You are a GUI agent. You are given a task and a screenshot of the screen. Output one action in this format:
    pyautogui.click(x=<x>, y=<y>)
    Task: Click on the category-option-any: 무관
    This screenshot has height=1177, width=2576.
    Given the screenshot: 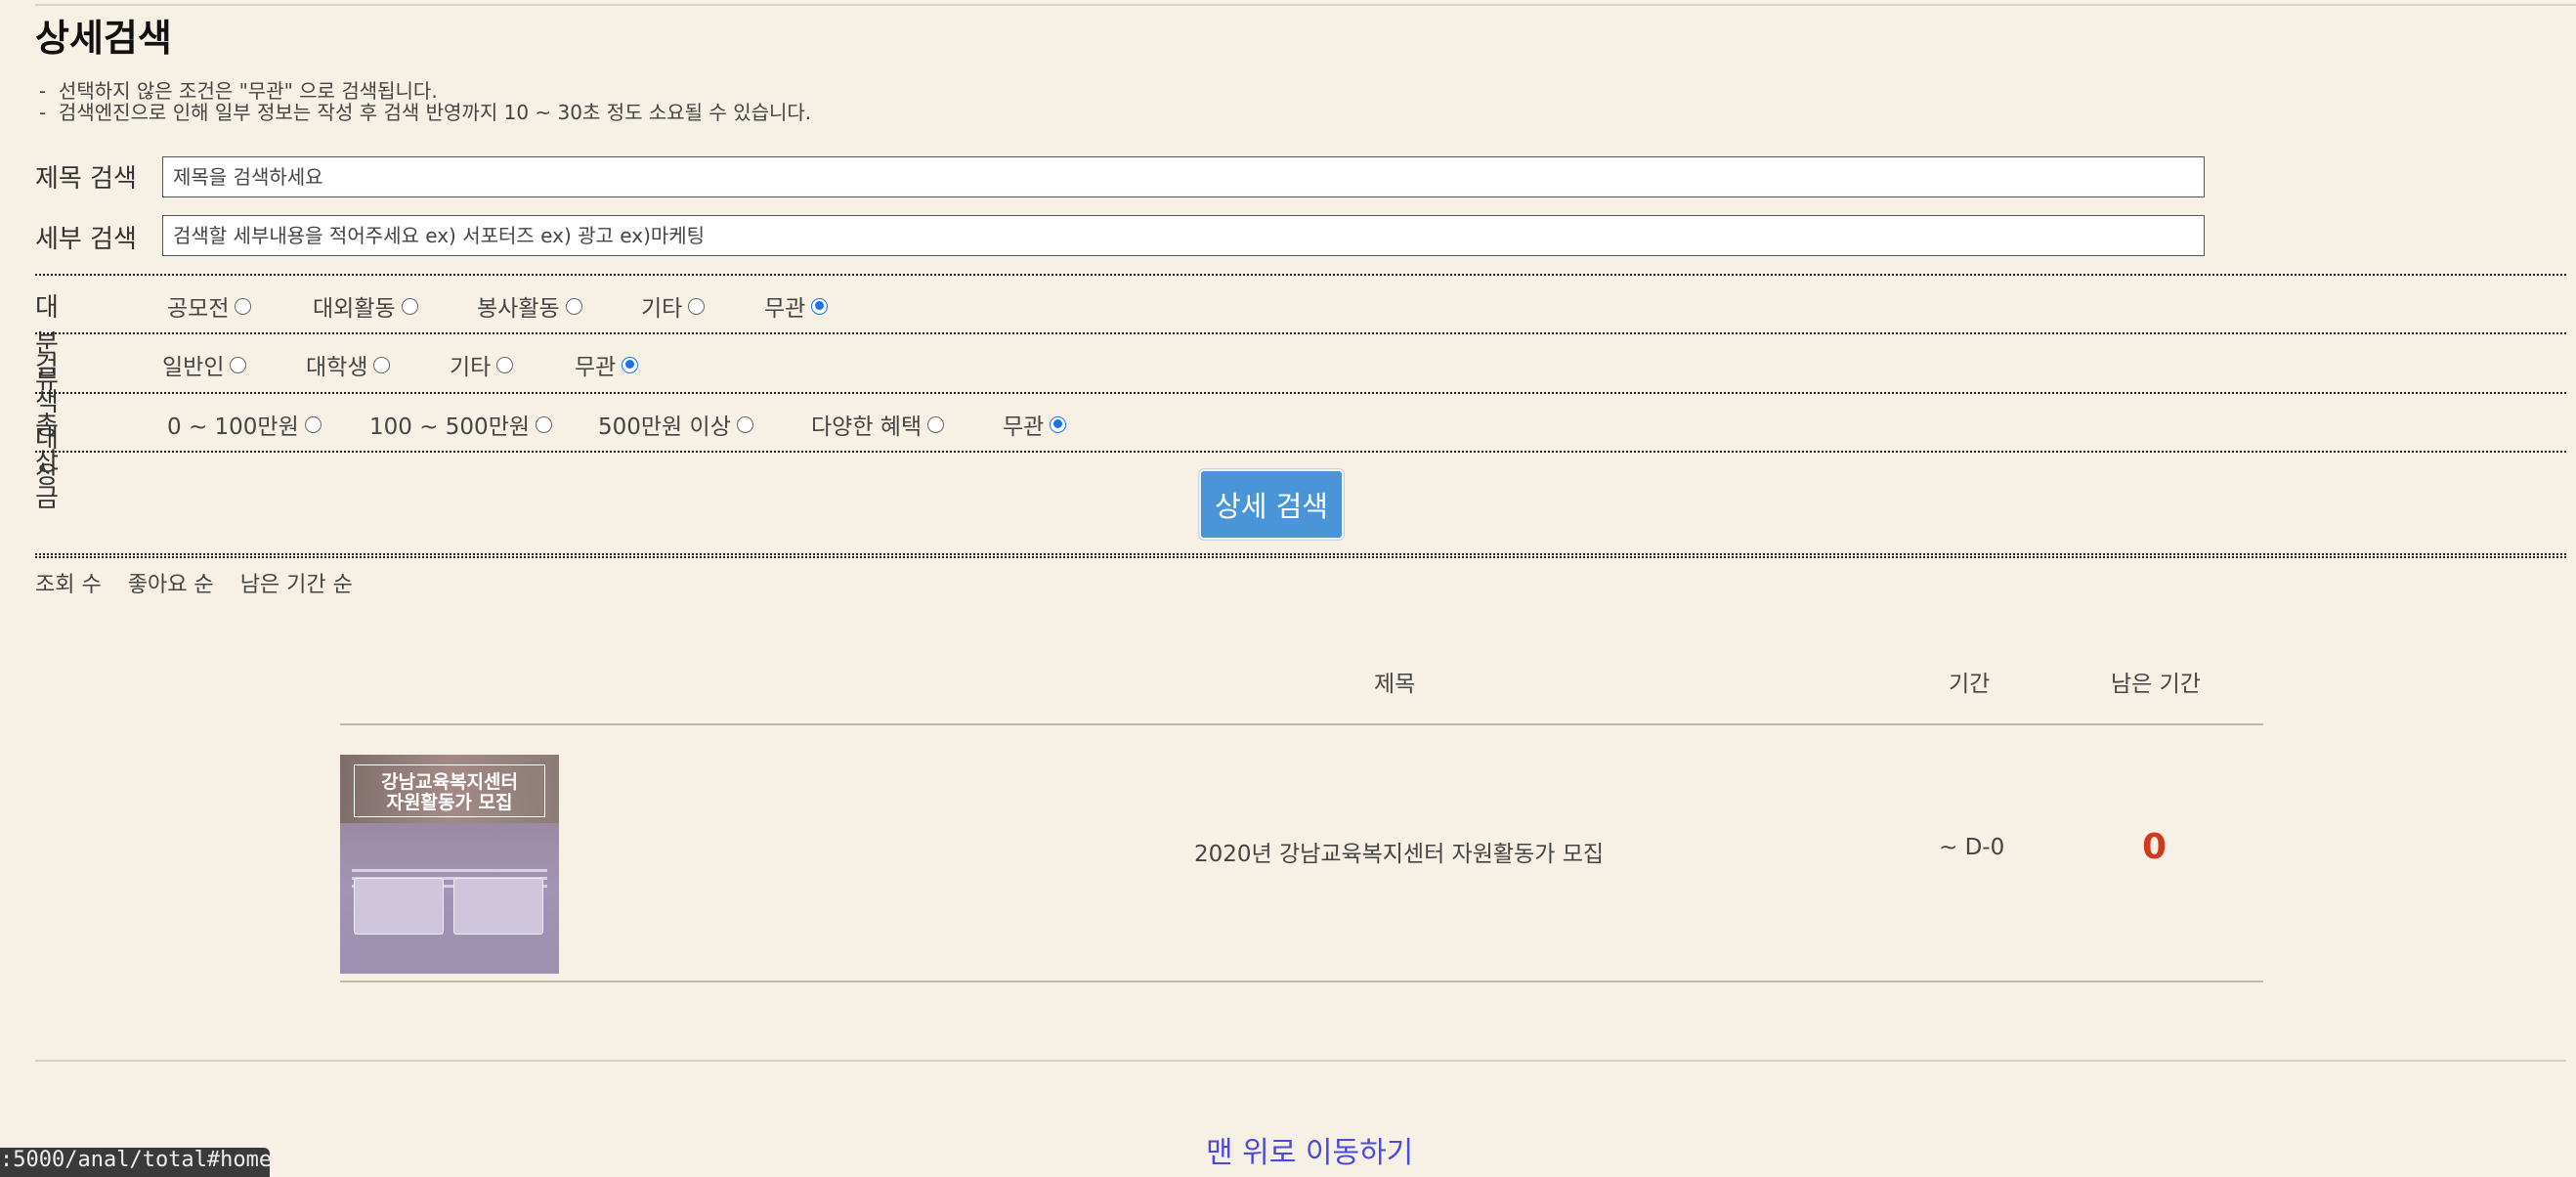 What is the action you would take?
    pyautogui.click(x=797, y=306)
    